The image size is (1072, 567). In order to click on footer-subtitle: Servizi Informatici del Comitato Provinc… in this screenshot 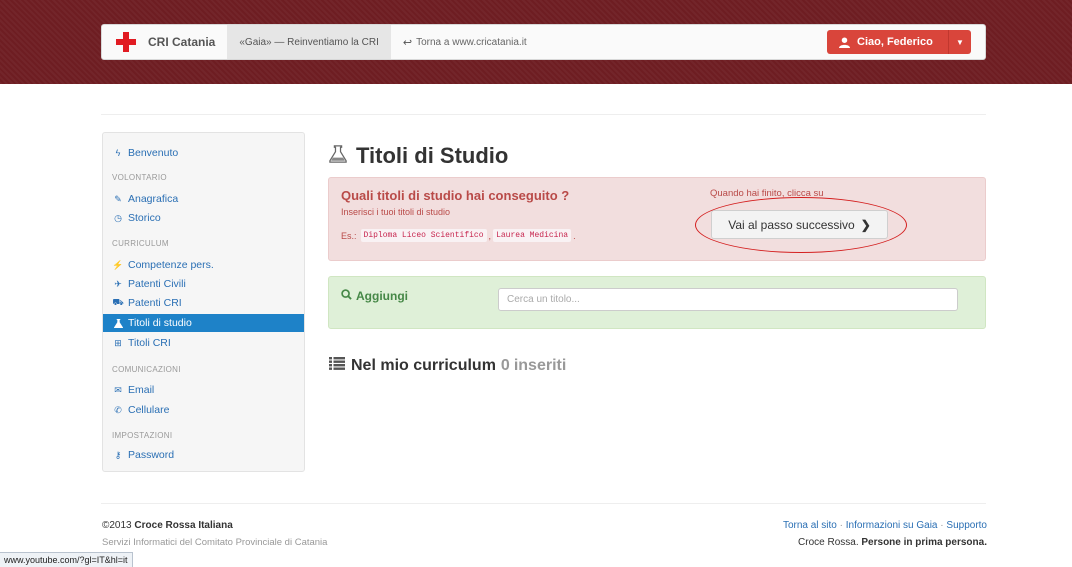, I will do `click(215, 542)`.